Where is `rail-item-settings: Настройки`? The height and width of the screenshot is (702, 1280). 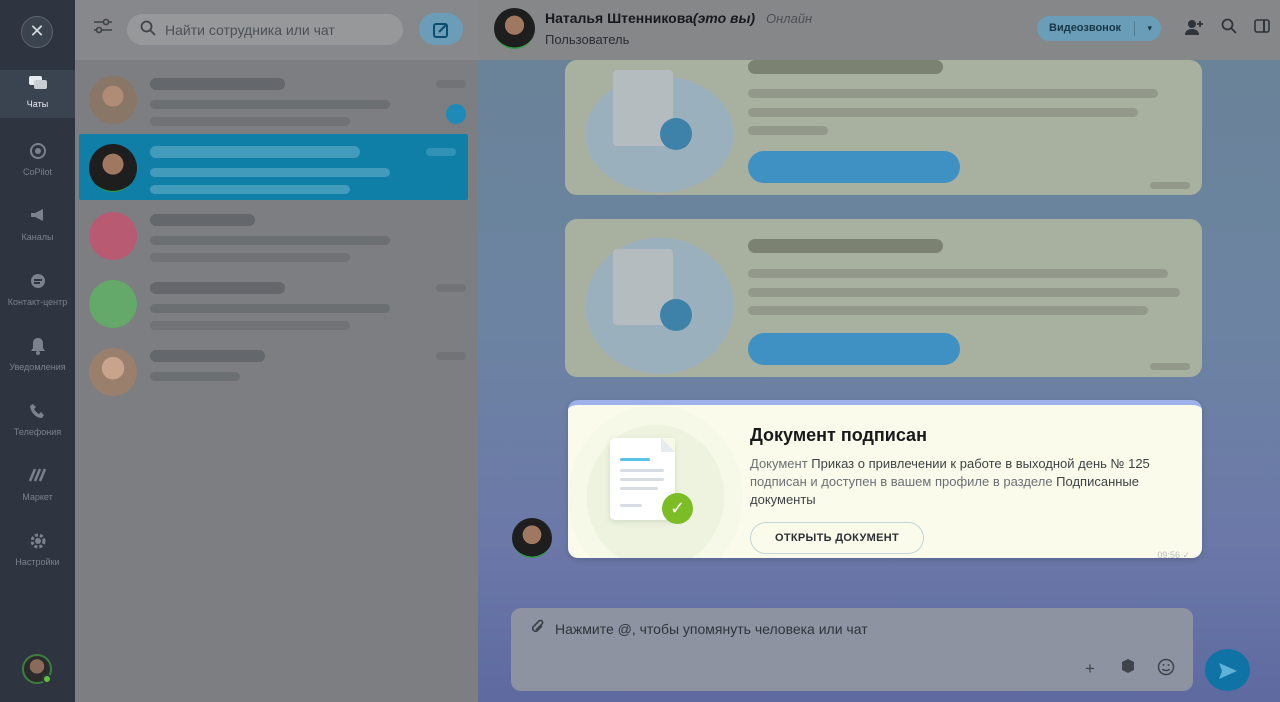 rail-item-settings: Настройки is located at coordinates (37, 552).